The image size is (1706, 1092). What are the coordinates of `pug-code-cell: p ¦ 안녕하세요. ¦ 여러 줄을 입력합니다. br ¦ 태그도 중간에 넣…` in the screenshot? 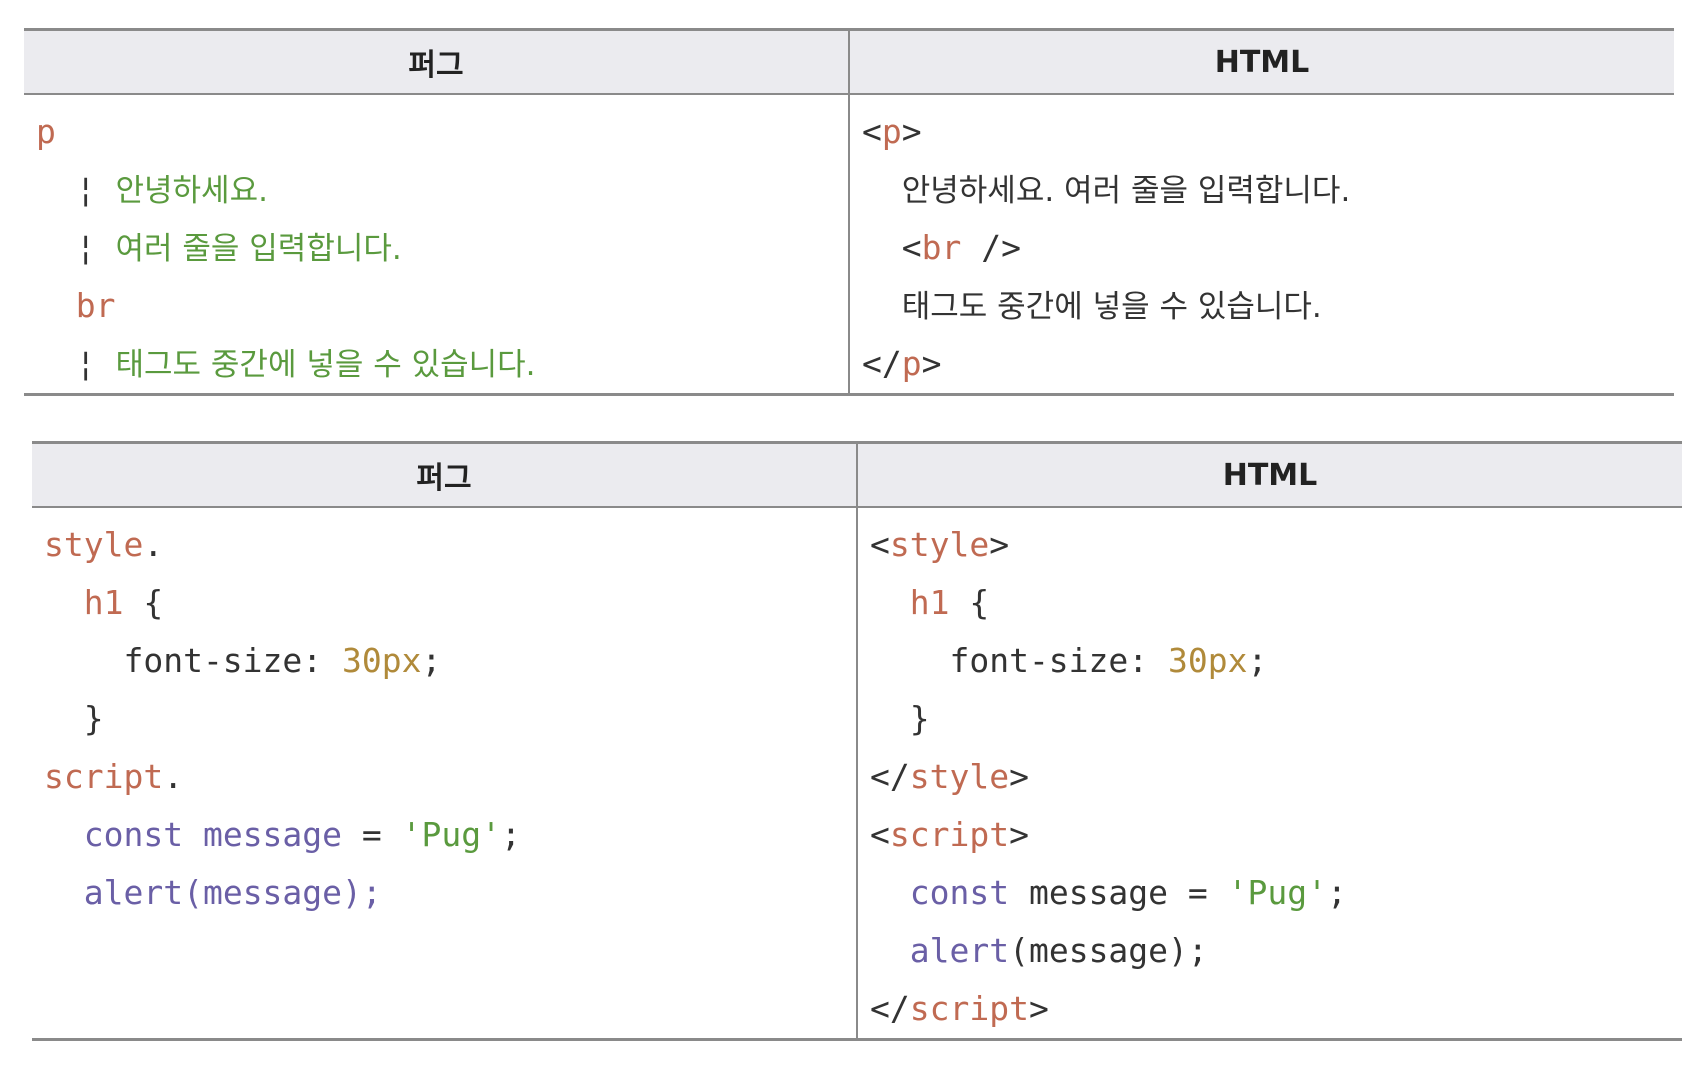 It's located at (436, 244).